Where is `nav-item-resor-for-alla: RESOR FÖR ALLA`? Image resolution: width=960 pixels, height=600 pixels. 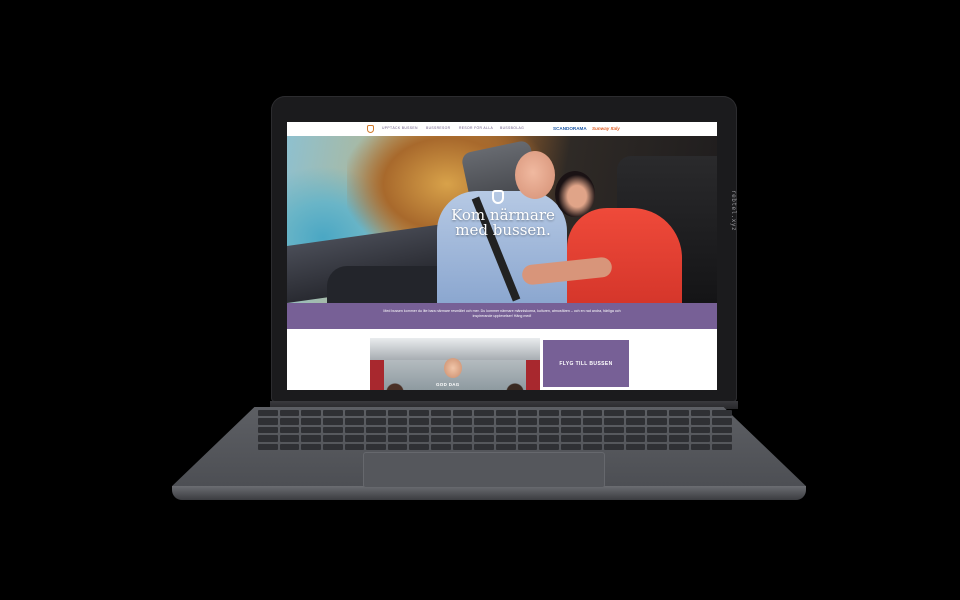 nav-item-resor-for-alla: RESOR FÖR ALLA is located at coordinates (476, 128).